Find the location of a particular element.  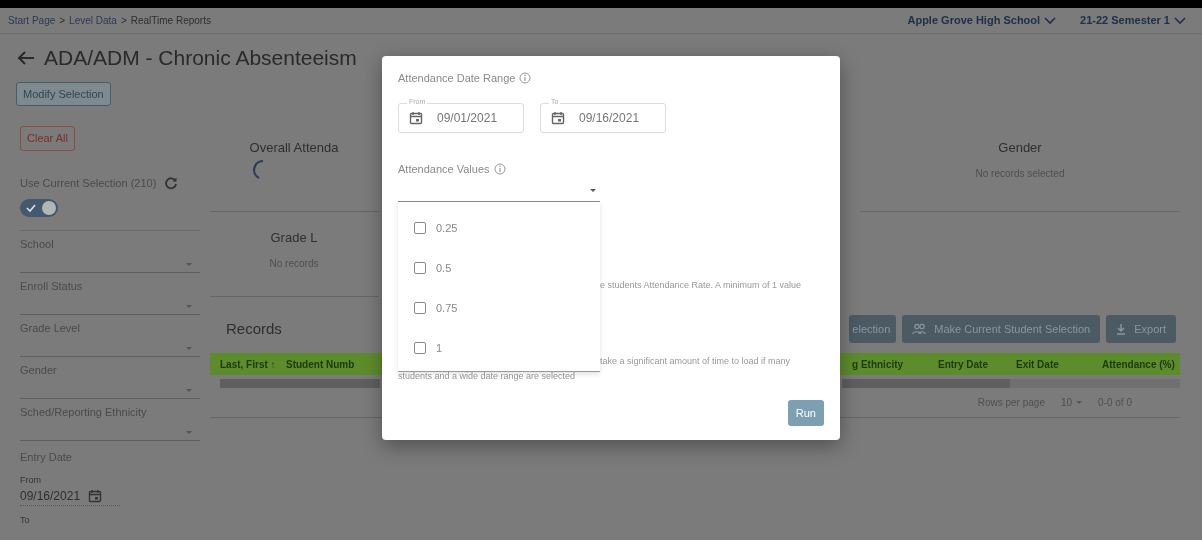

breadcrumb-text: RealTime Reports is located at coordinates (170, 21).